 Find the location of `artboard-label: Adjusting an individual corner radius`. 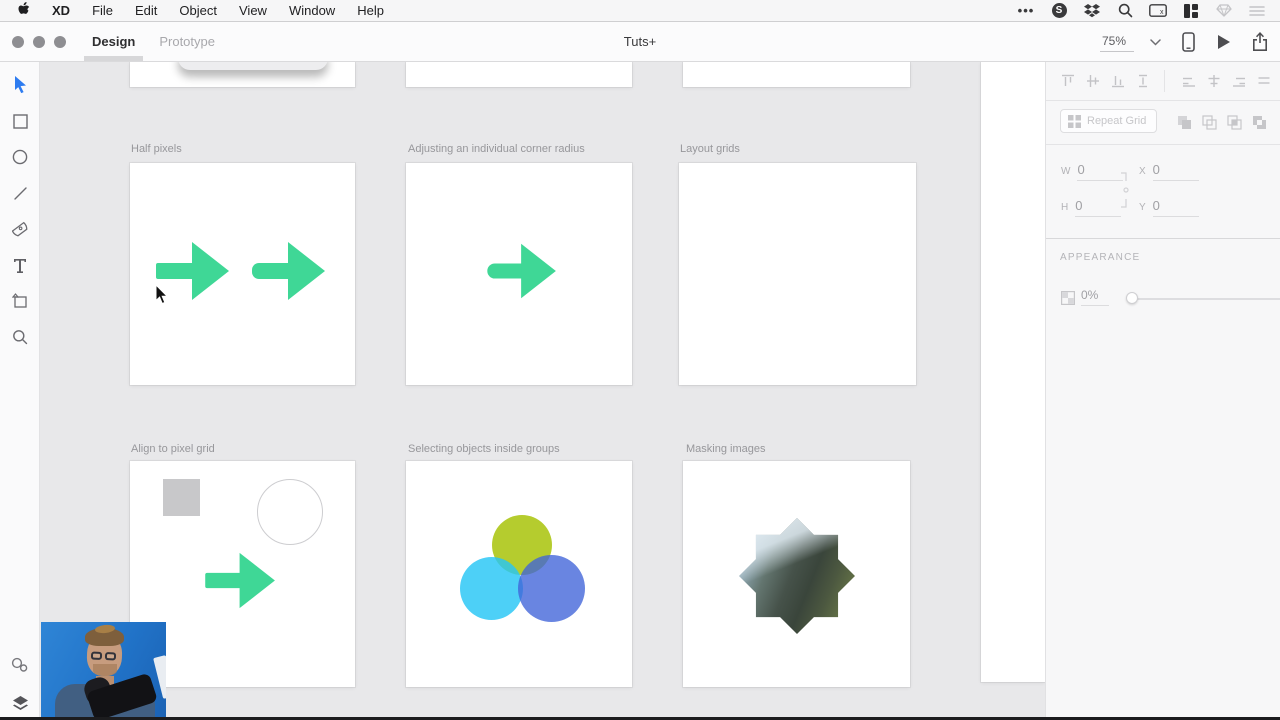

artboard-label: Adjusting an individual corner radius is located at coordinates (496, 149).